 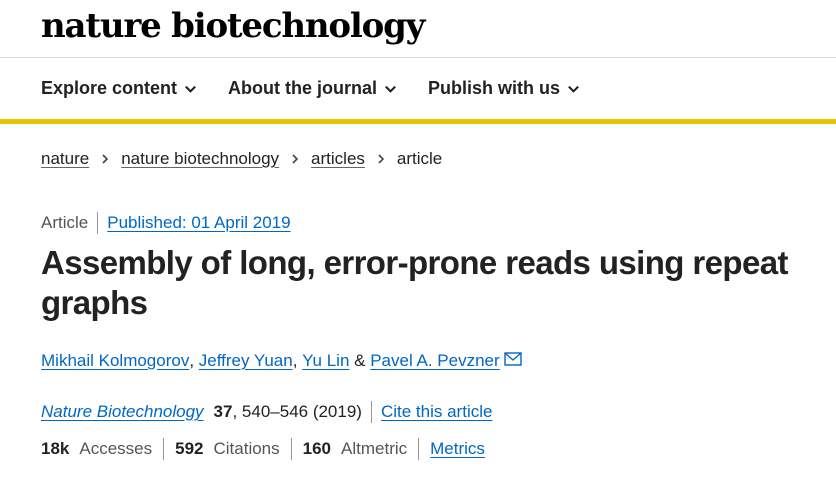 I want to click on nav-publish-with-us: Publish with us, so click(x=504, y=88).